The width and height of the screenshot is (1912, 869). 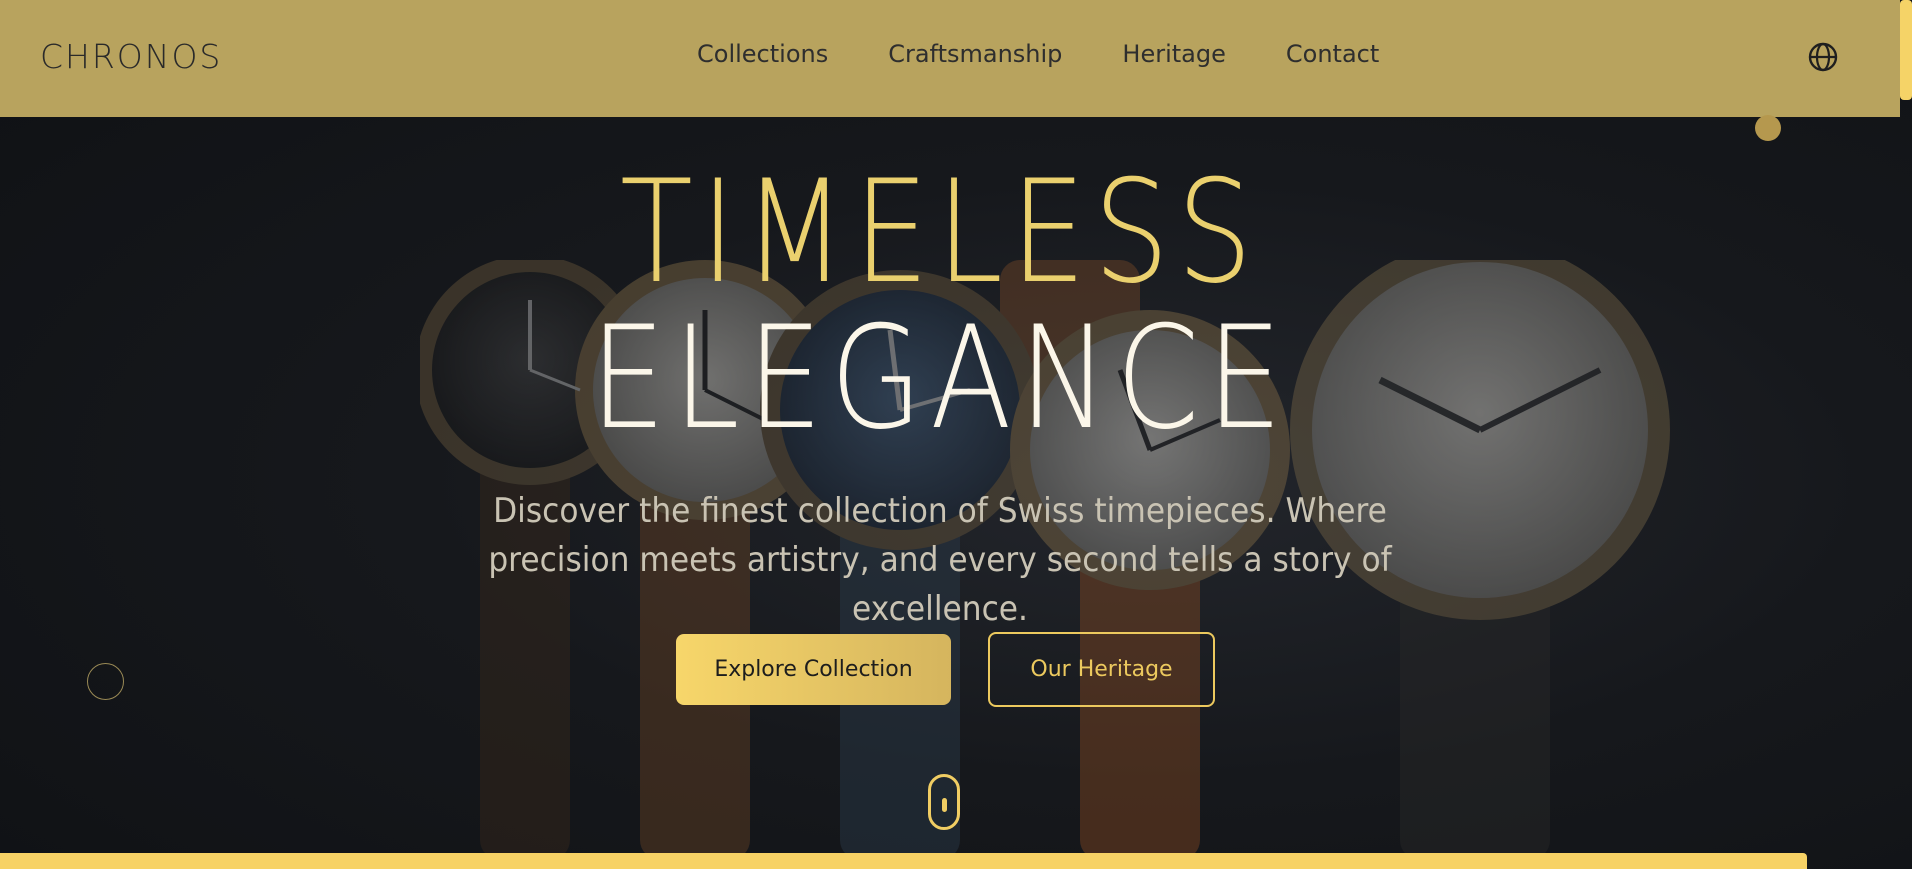 I want to click on hero-title-line-1: TIMELESS, so click(x=940, y=232).